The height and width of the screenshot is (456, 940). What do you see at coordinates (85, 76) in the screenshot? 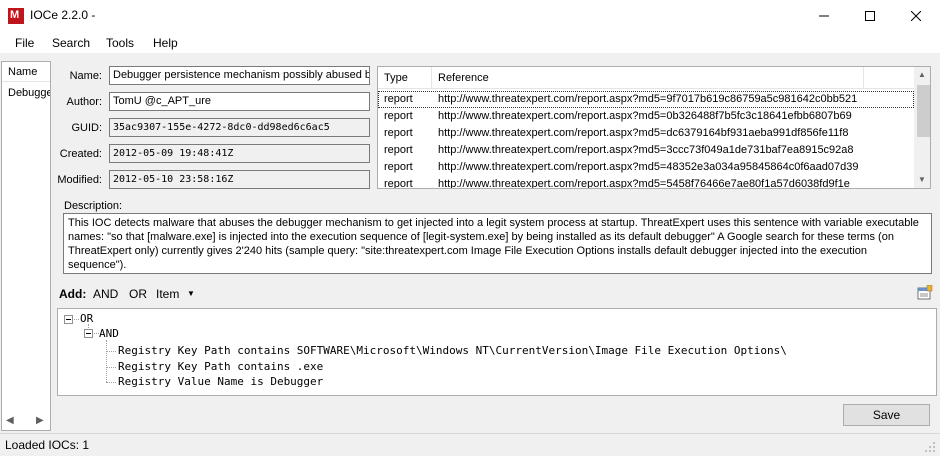
I see `name-label: Name:` at bounding box center [85, 76].